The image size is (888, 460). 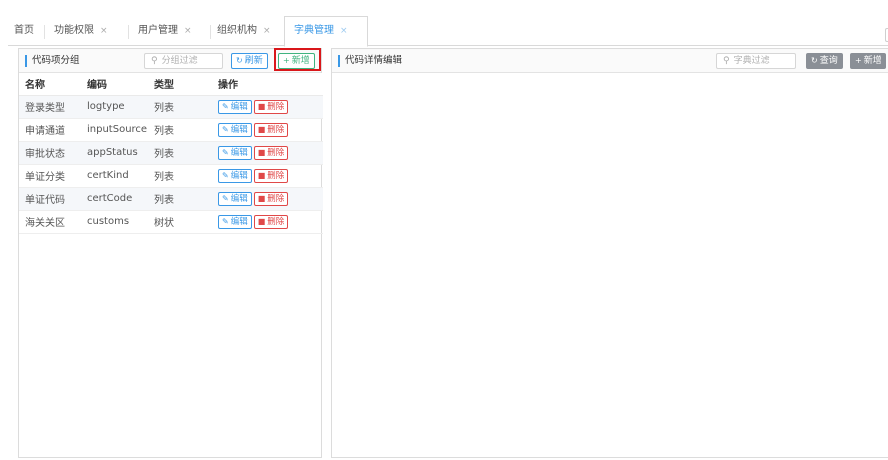 What do you see at coordinates (114, 222) in the screenshot?
I see `cell-code: customs` at bounding box center [114, 222].